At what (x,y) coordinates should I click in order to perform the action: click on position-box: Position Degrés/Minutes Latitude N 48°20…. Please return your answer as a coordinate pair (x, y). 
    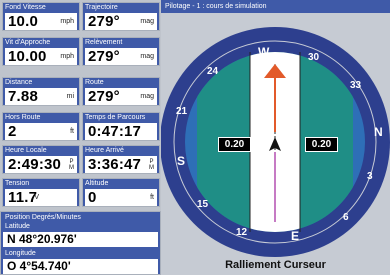
    Looking at the image, I should click on (80, 243).